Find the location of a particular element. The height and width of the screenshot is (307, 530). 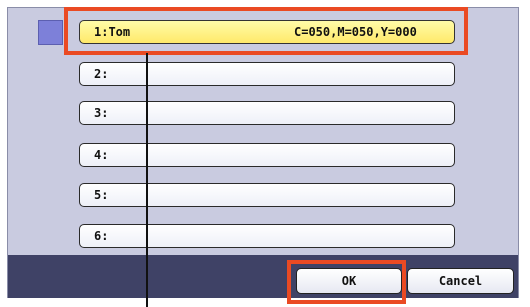

highlight-box-ok is located at coordinates (346, 282).